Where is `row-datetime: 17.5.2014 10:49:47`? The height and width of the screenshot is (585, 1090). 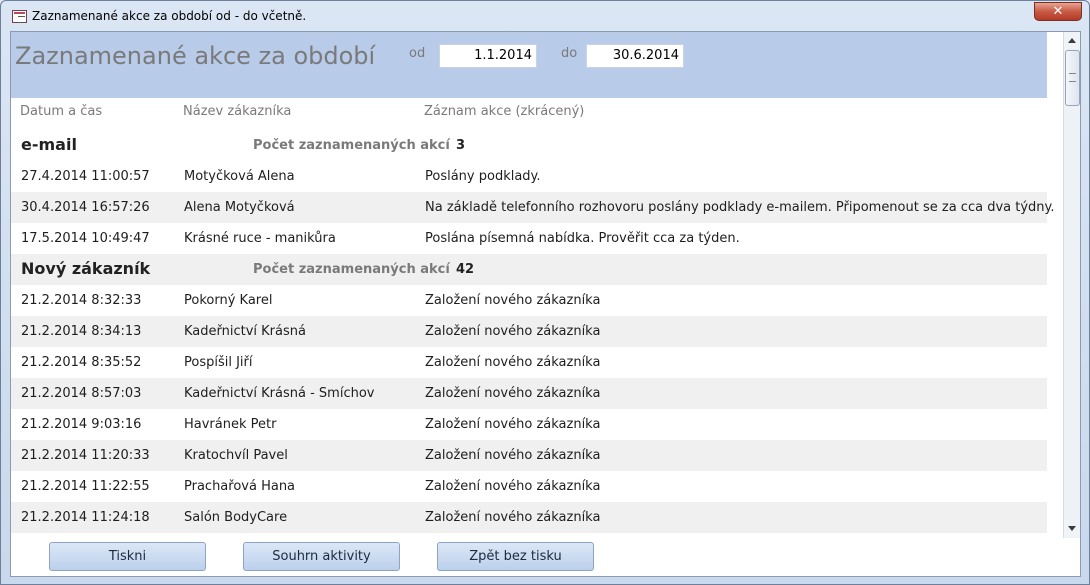
row-datetime: 17.5.2014 10:49:47 is located at coordinates (85, 238).